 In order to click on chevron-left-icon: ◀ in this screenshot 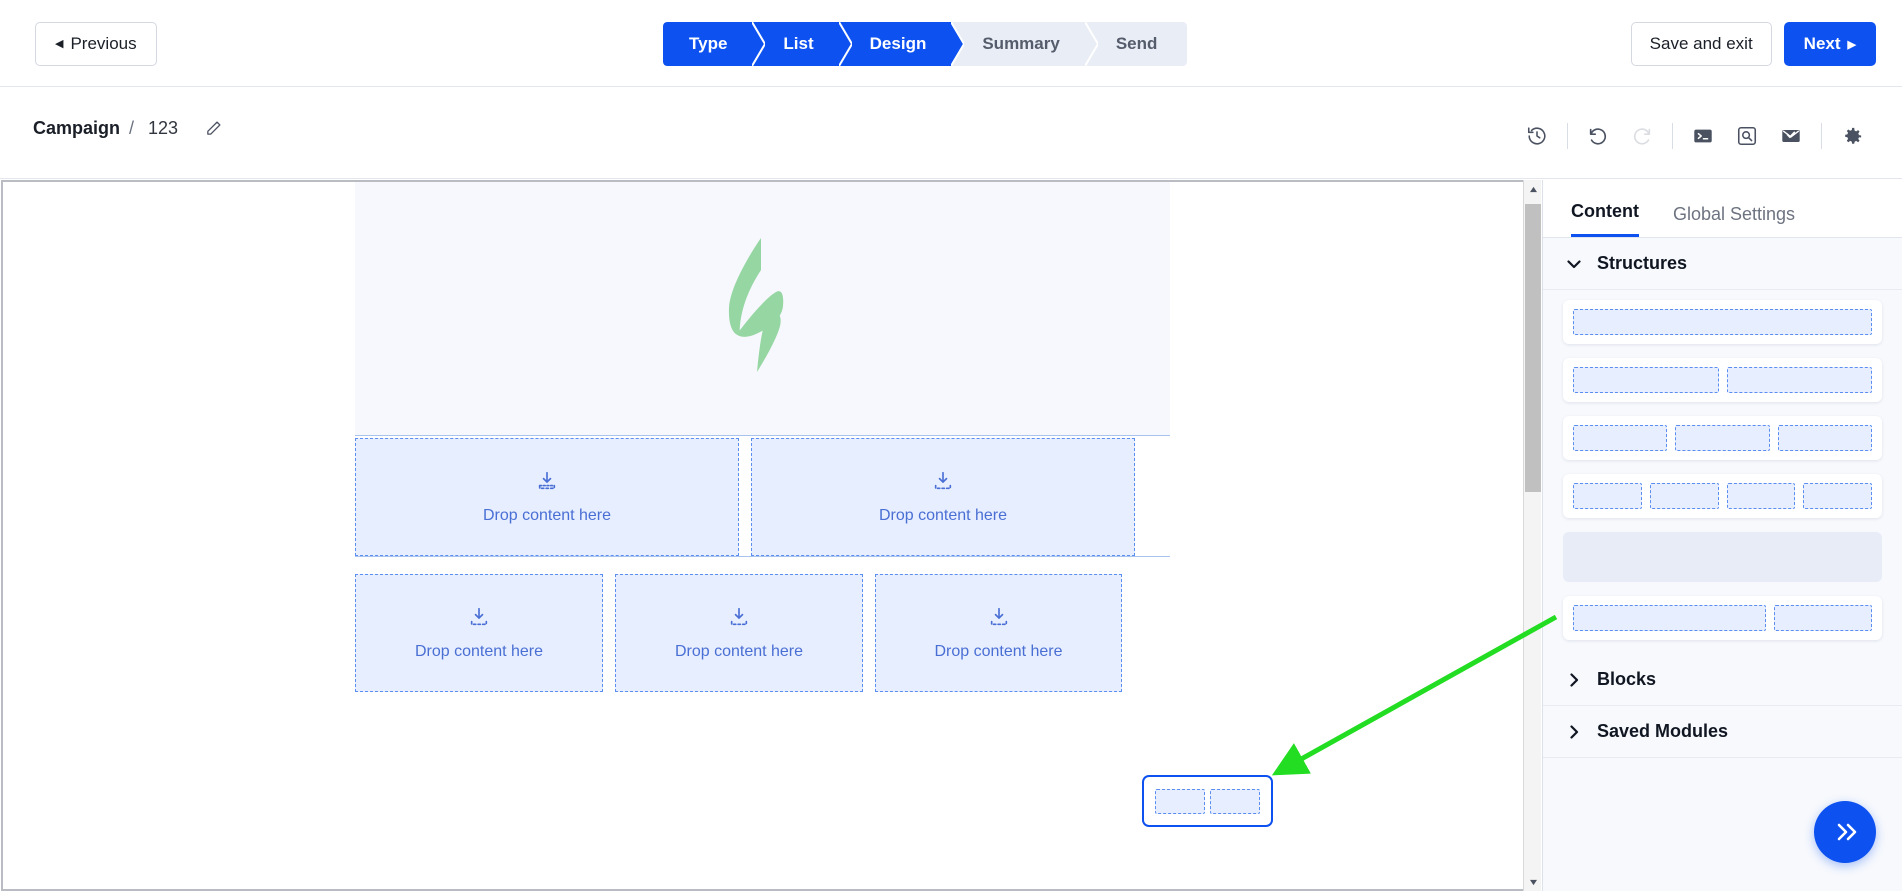, I will do `click(59, 43)`.